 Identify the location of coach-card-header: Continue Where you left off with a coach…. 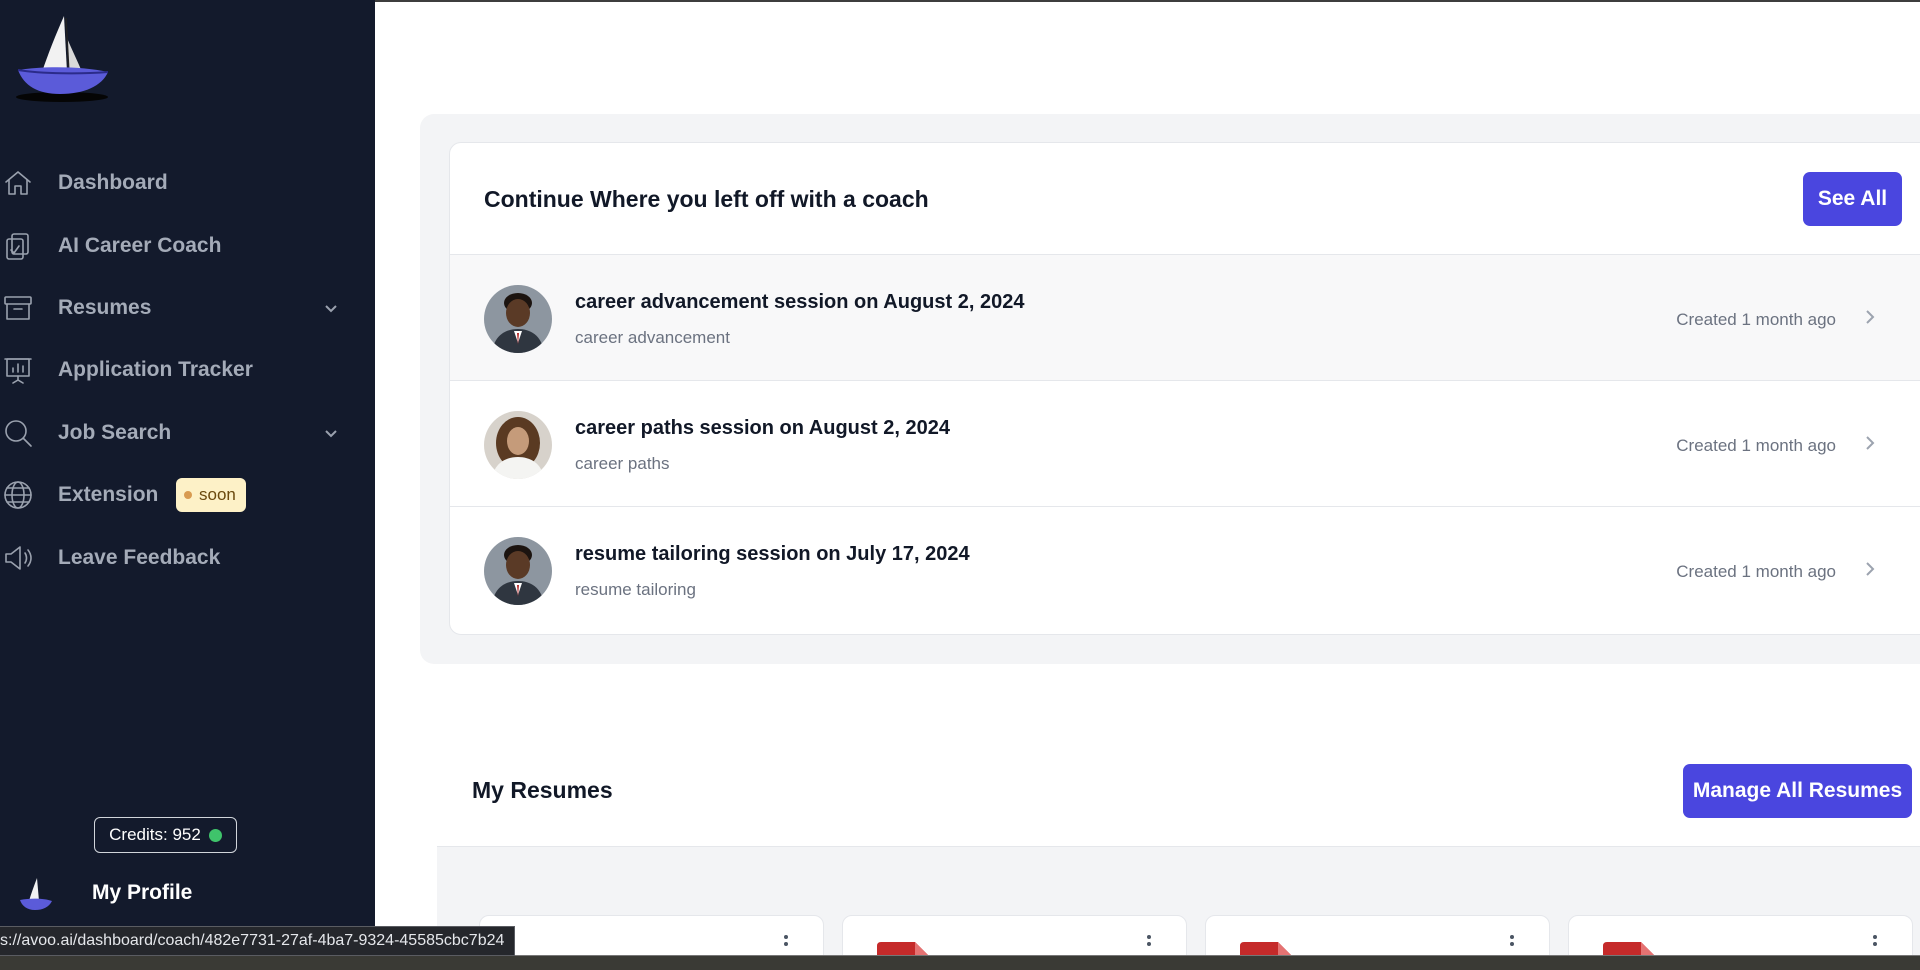
(1185, 199).